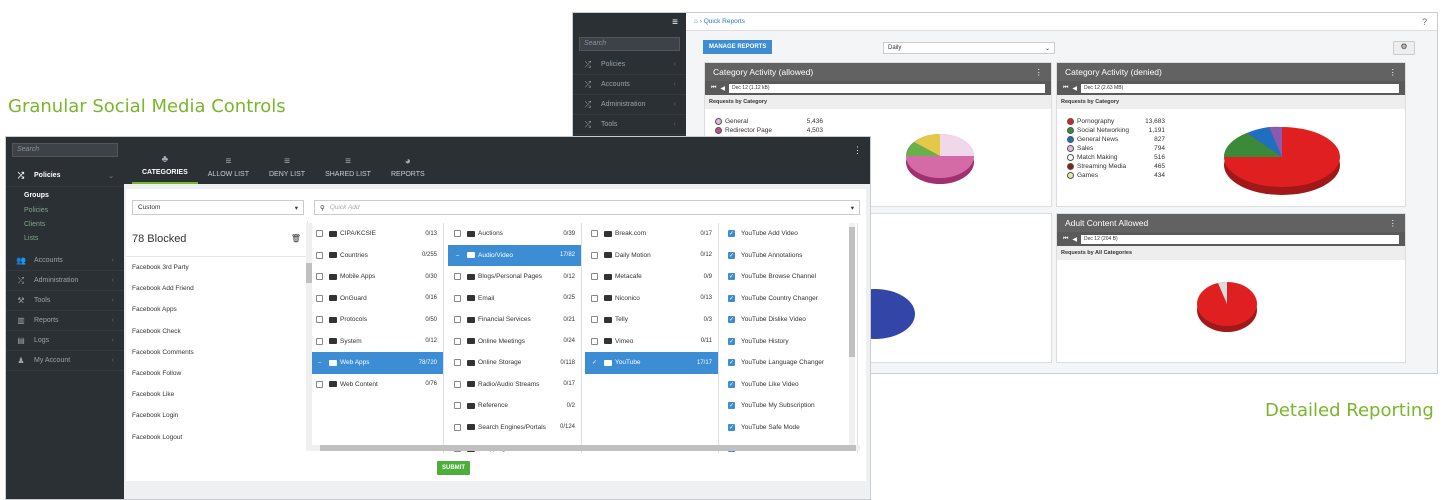 This screenshot has width=1448, height=500. Describe the element at coordinates (586, 448) in the screenshot. I see `horizontal-scrollbar` at that location.